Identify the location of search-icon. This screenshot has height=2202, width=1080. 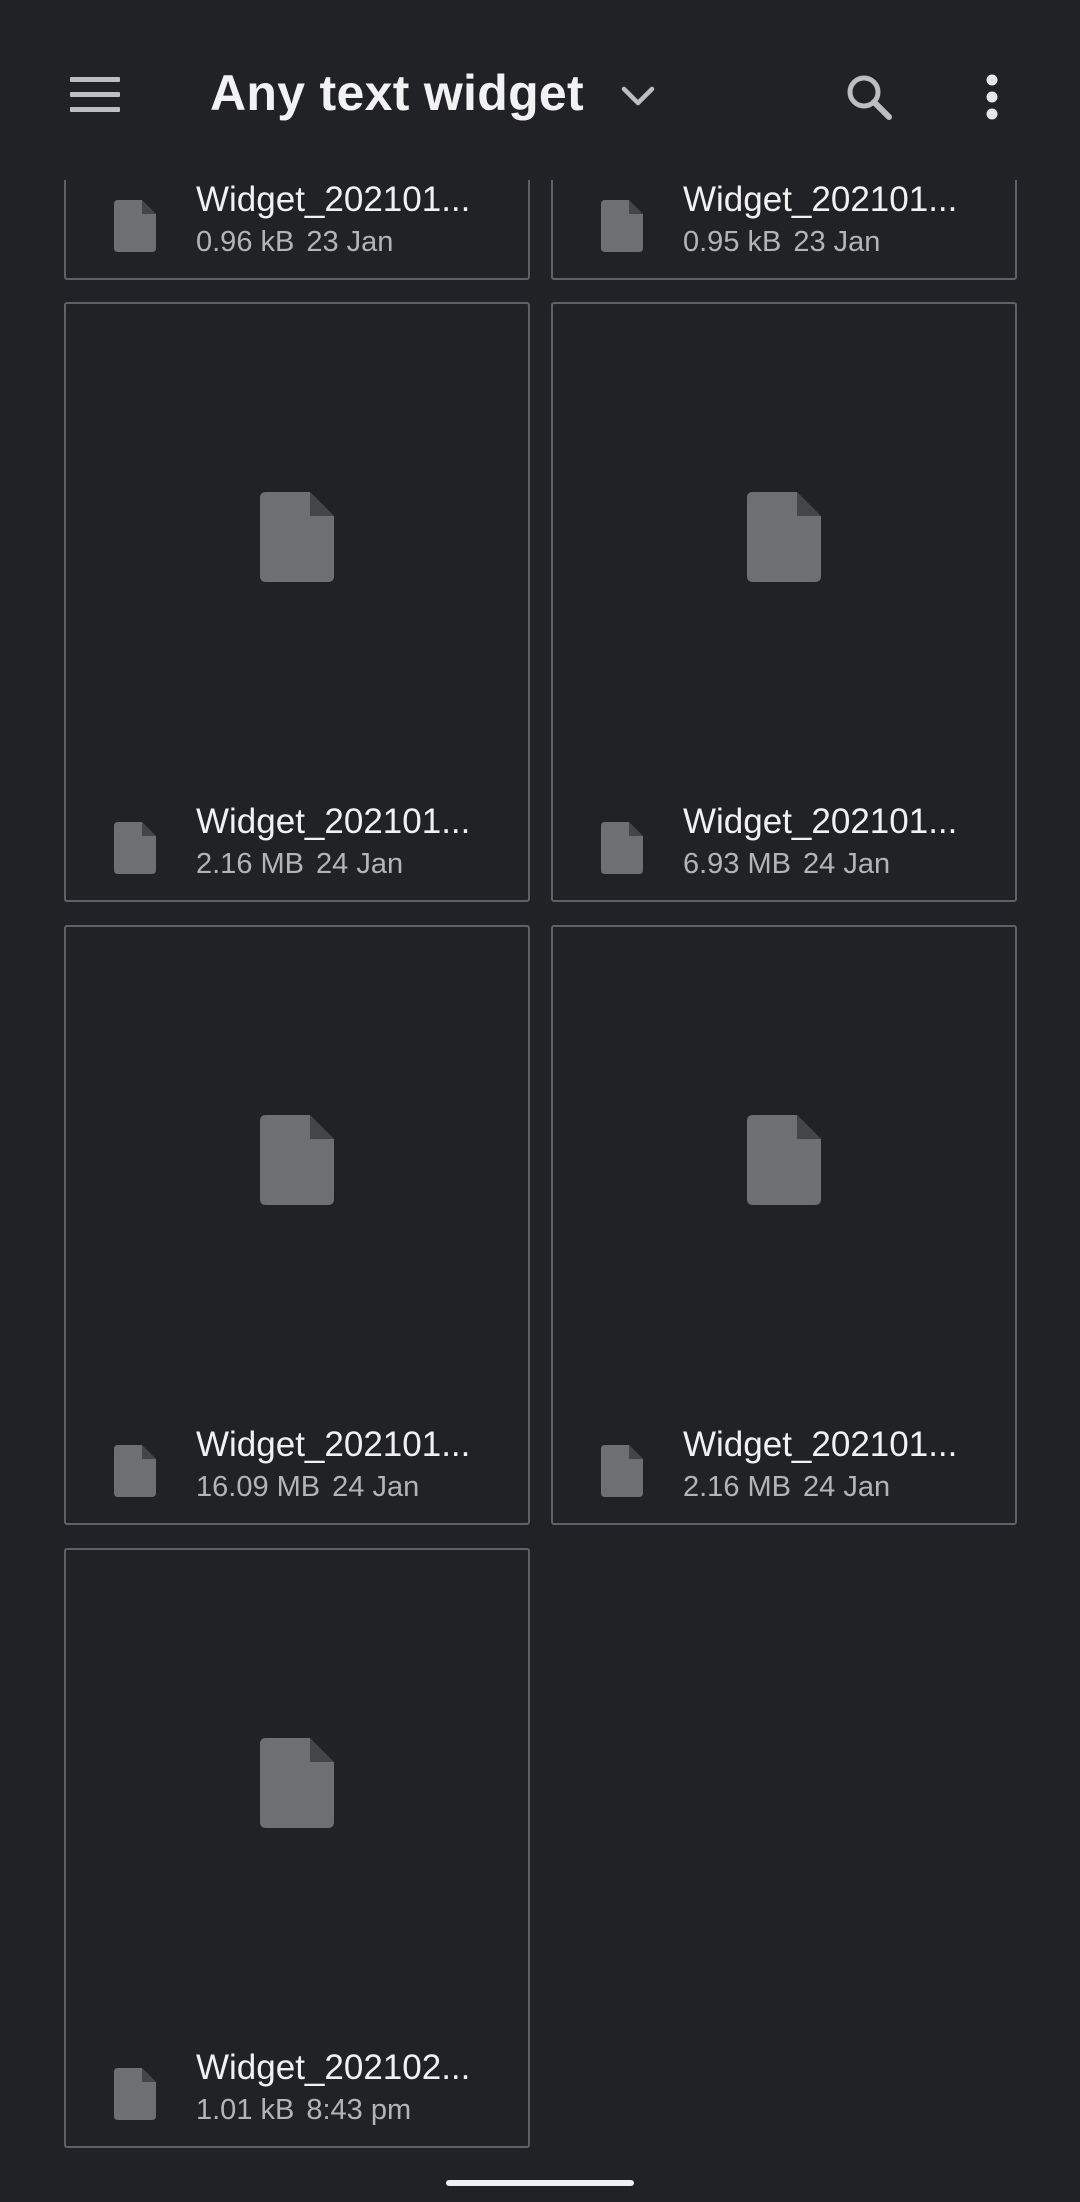
(869, 97).